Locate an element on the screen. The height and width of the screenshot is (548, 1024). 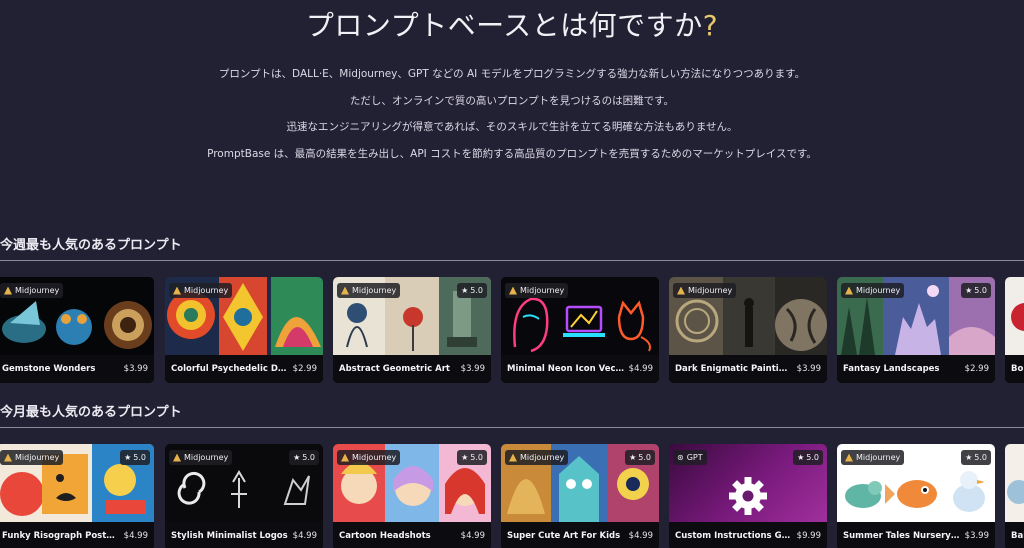
prompt-title: Summer Tales Nursery Art is located at coordinates (902, 536).